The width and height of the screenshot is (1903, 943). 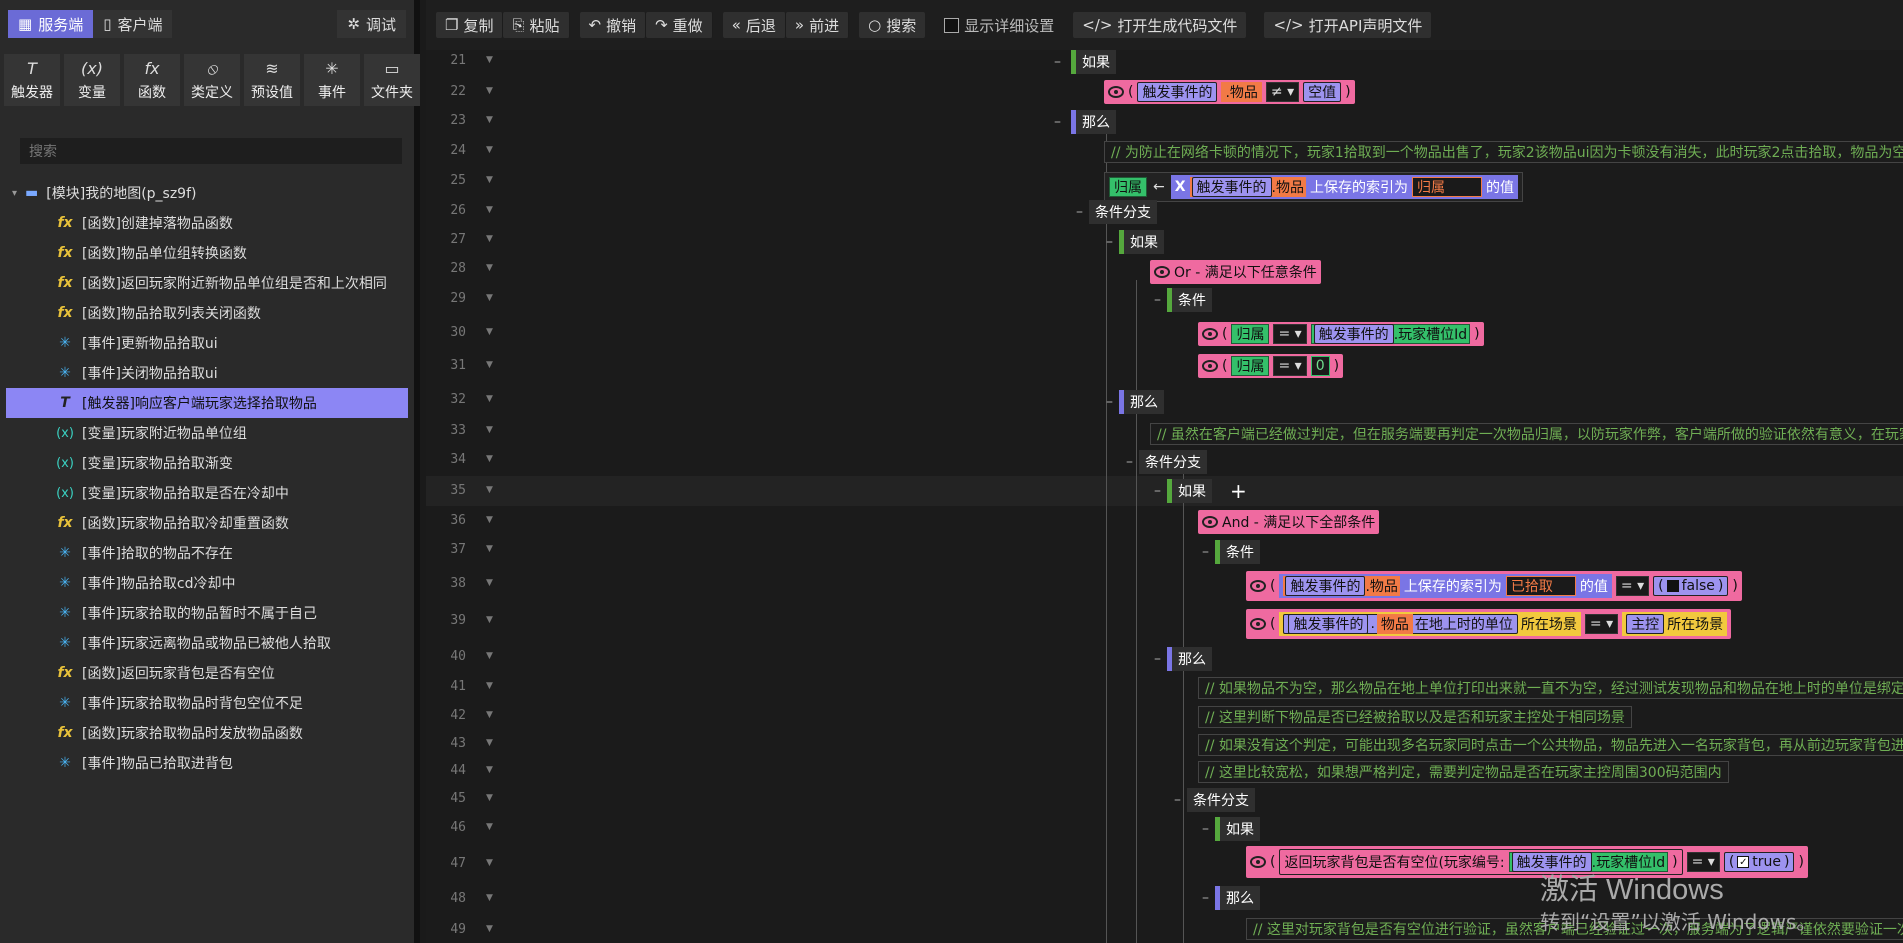 I want to click on tree-root: ▾ ▬ [模块]我的地图(p_sz9f), so click(x=207, y=193).